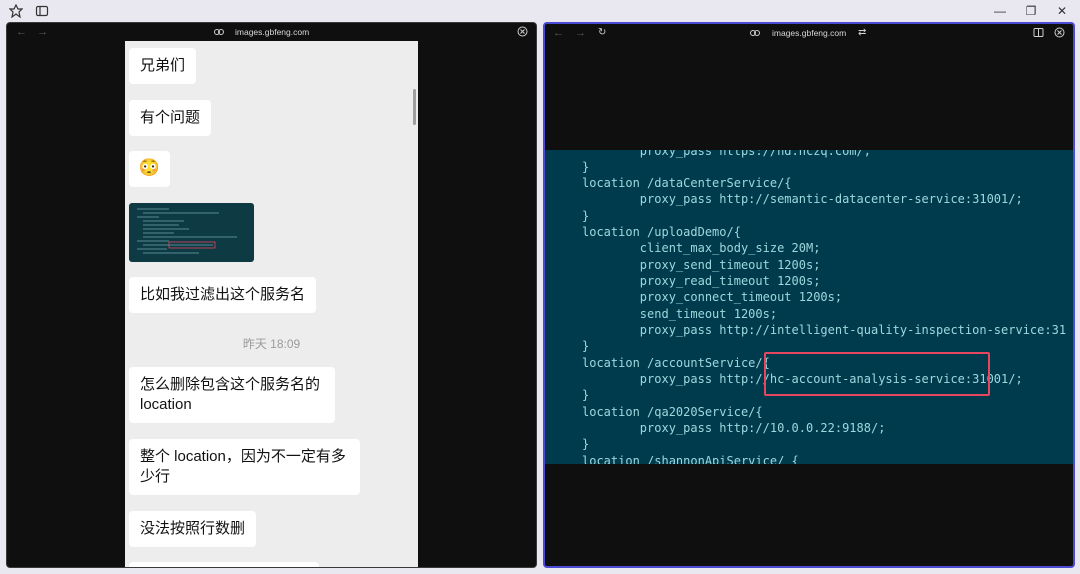 The width and height of the screenshot is (1080, 574). What do you see at coordinates (877, 374) in the screenshot?
I see `highlight-box` at bounding box center [877, 374].